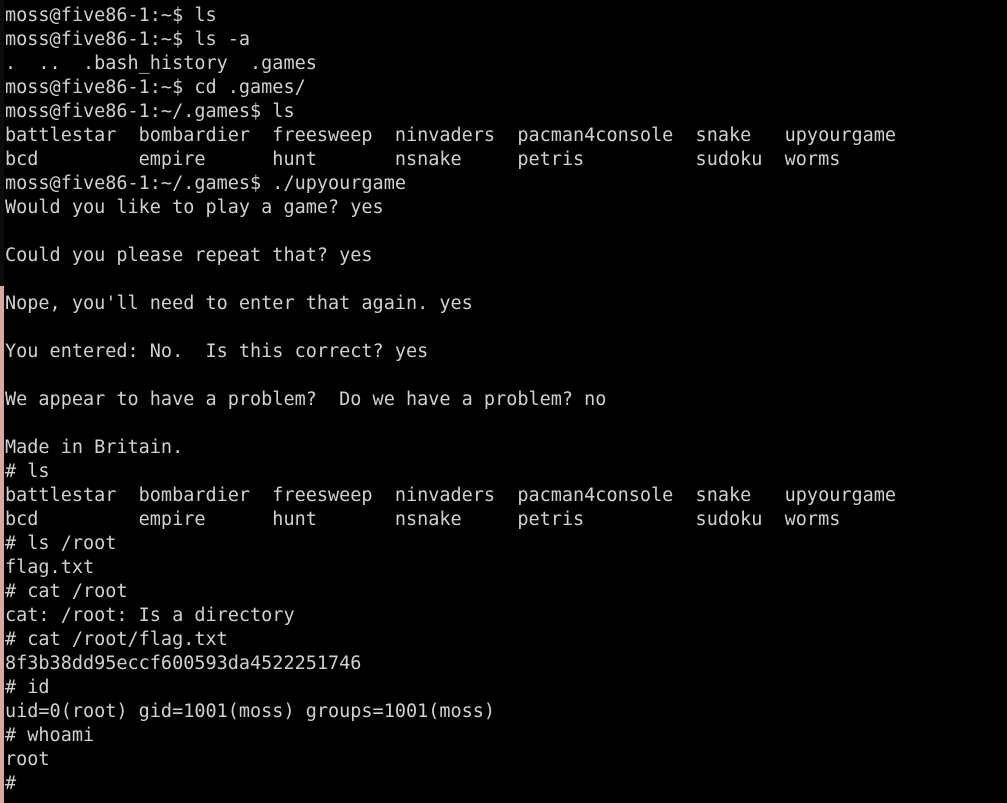 The height and width of the screenshot is (803, 1007). Describe the element at coordinates (27, 471) in the screenshot. I see `terminal-line: # ls` at that location.